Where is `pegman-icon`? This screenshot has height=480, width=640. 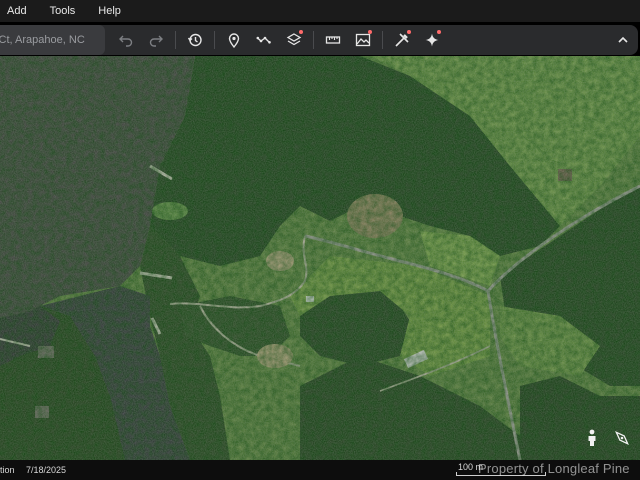 pegman-icon is located at coordinates (592, 437).